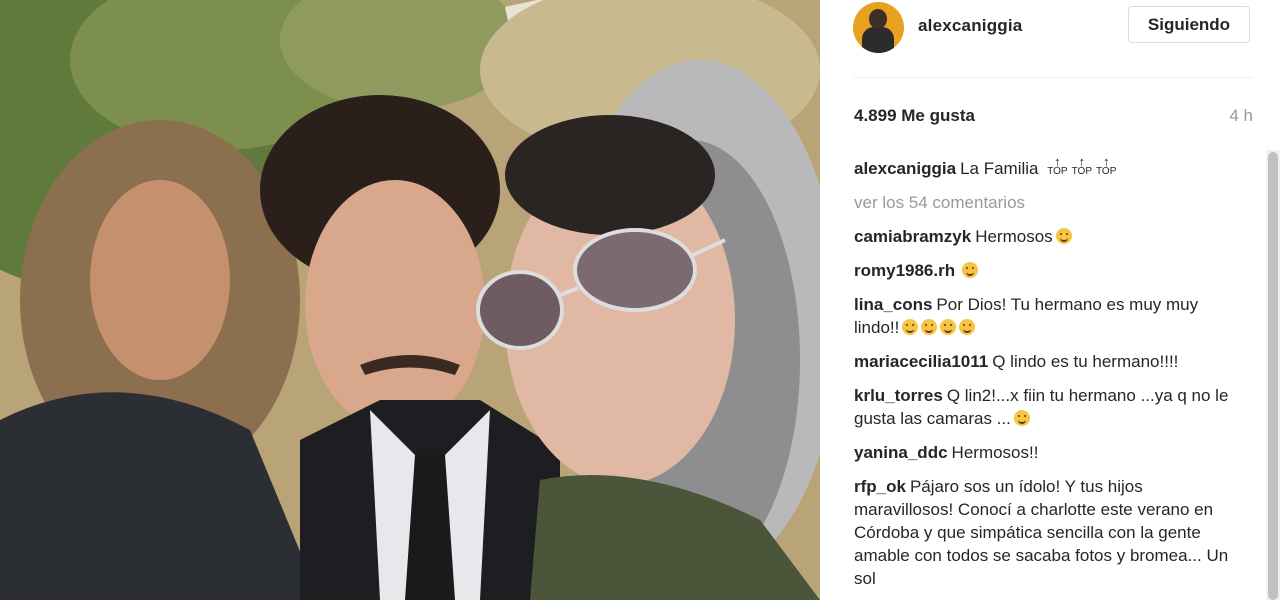 The width and height of the screenshot is (1280, 601). I want to click on avatar, so click(878, 27).